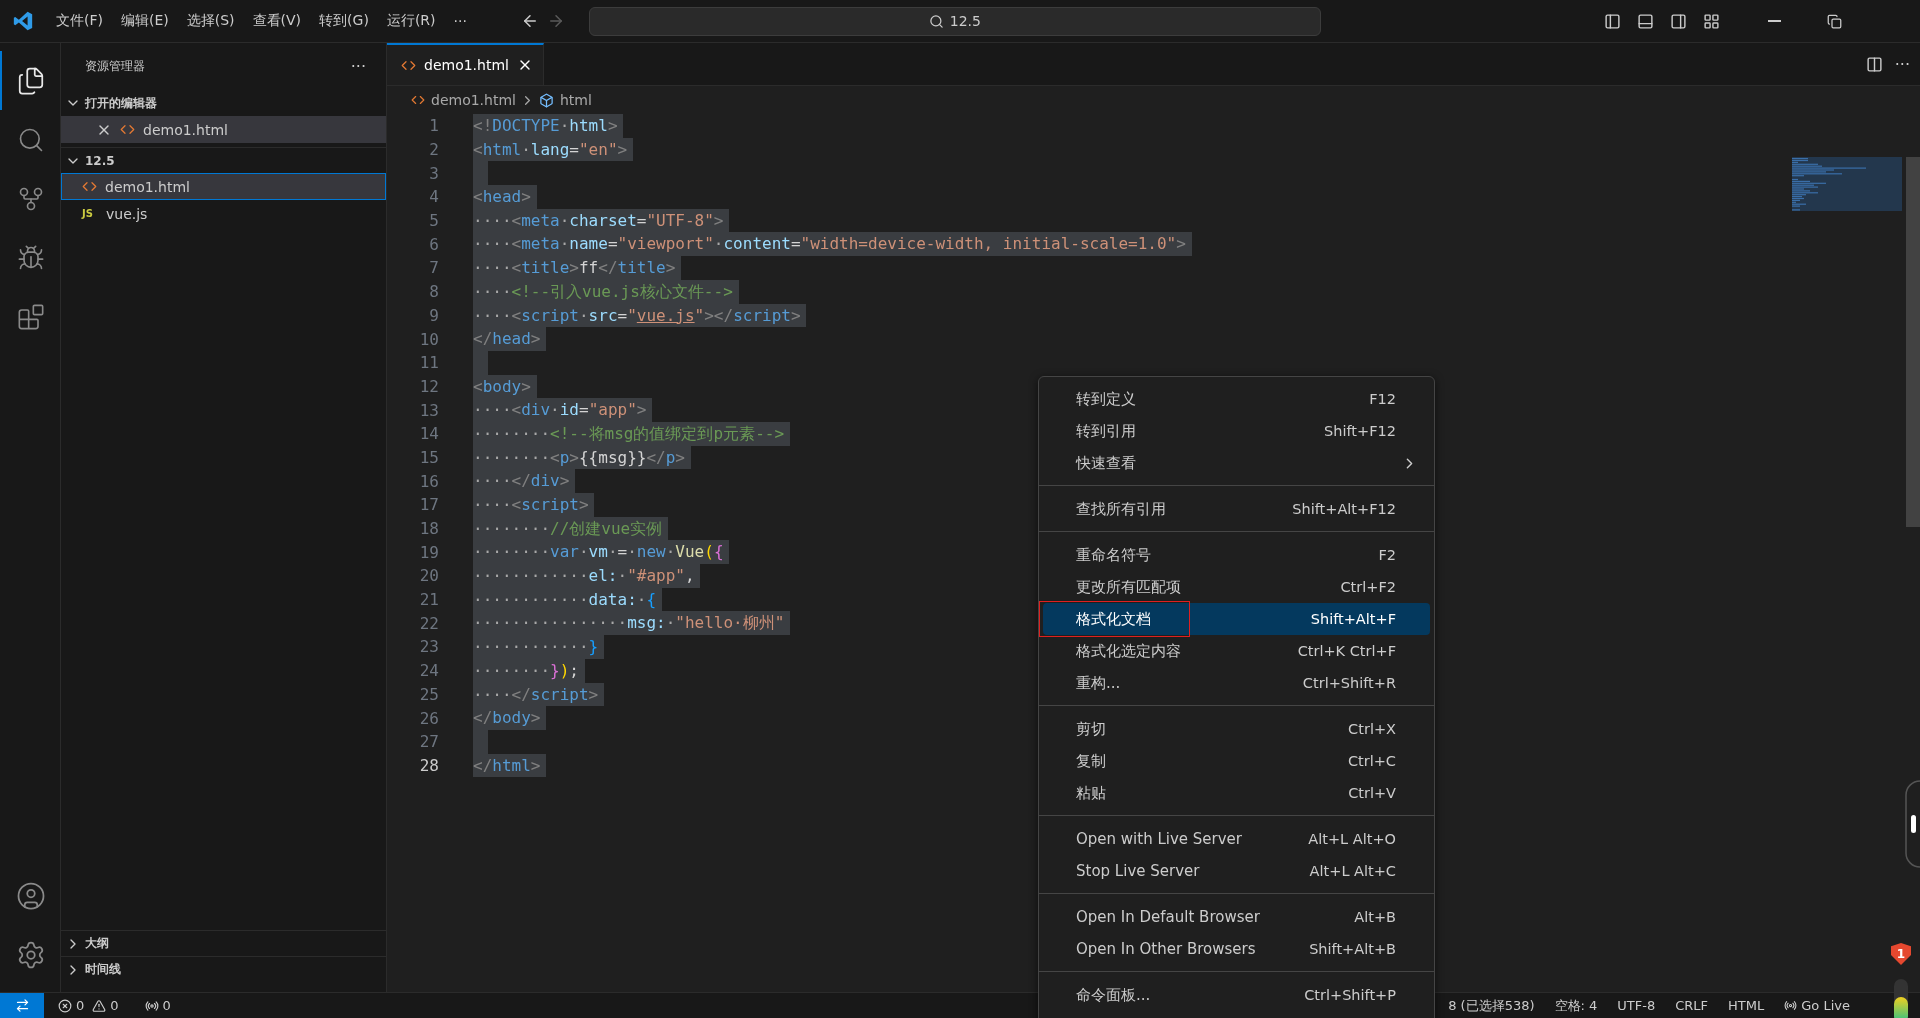 Image resolution: width=1920 pixels, height=1018 pixels. What do you see at coordinates (428, 694) in the screenshot?
I see `line-number: 25` at bounding box center [428, 694].